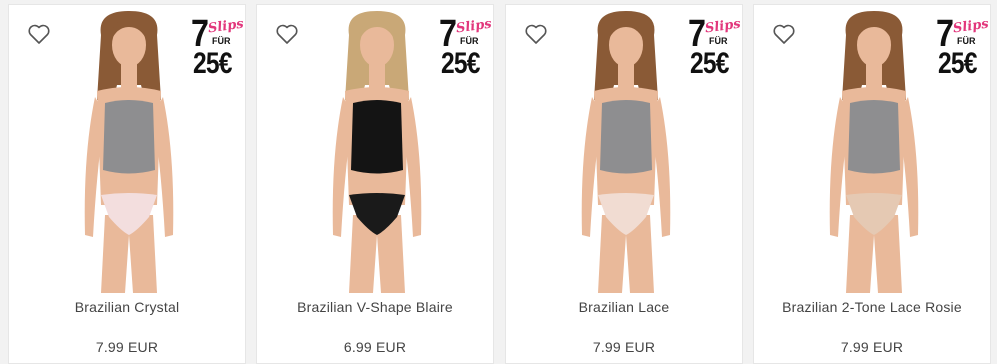  Describe the element at coordinates (375, 307) in the screenshot. I see `product-name: Brazilian V-Shape Blaire` at that location.